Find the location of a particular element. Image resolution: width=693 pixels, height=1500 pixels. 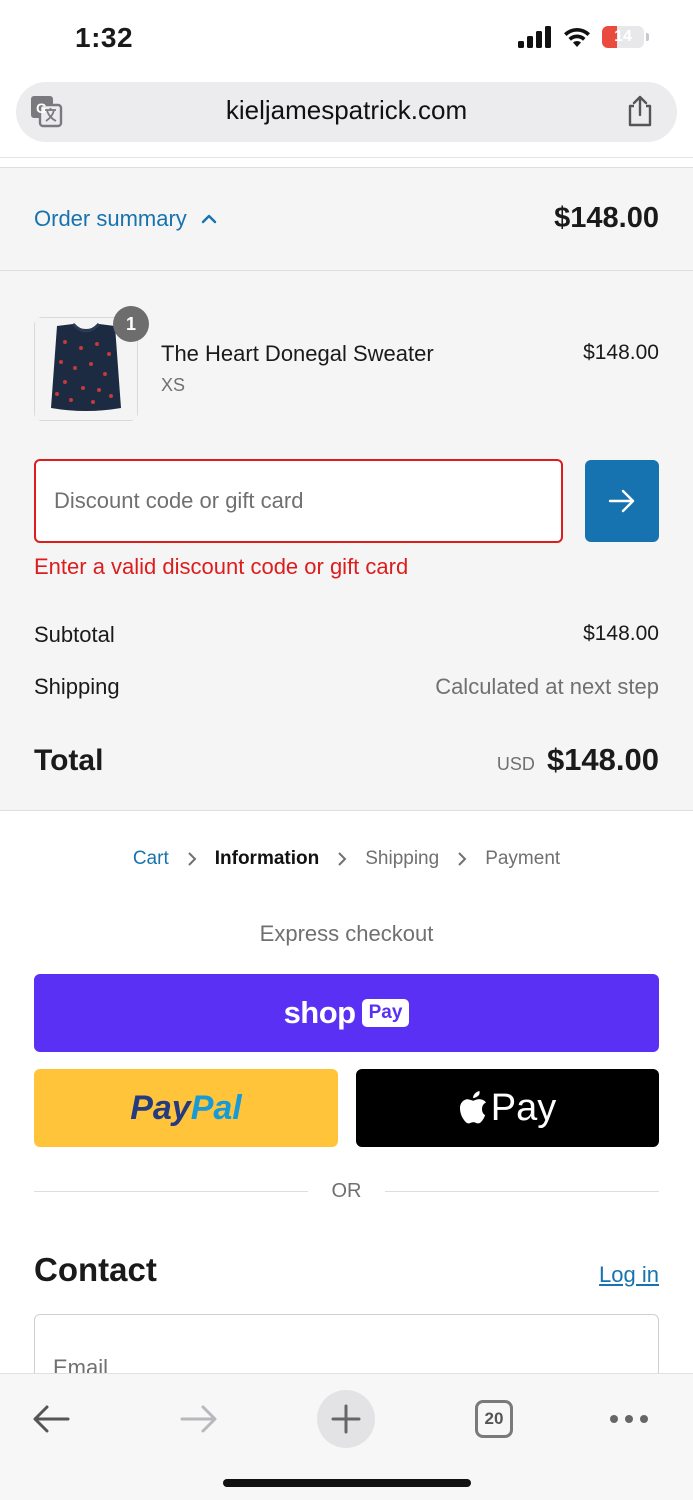

url-text: kieljamespatrick.com is located at coordinates (346, 110).